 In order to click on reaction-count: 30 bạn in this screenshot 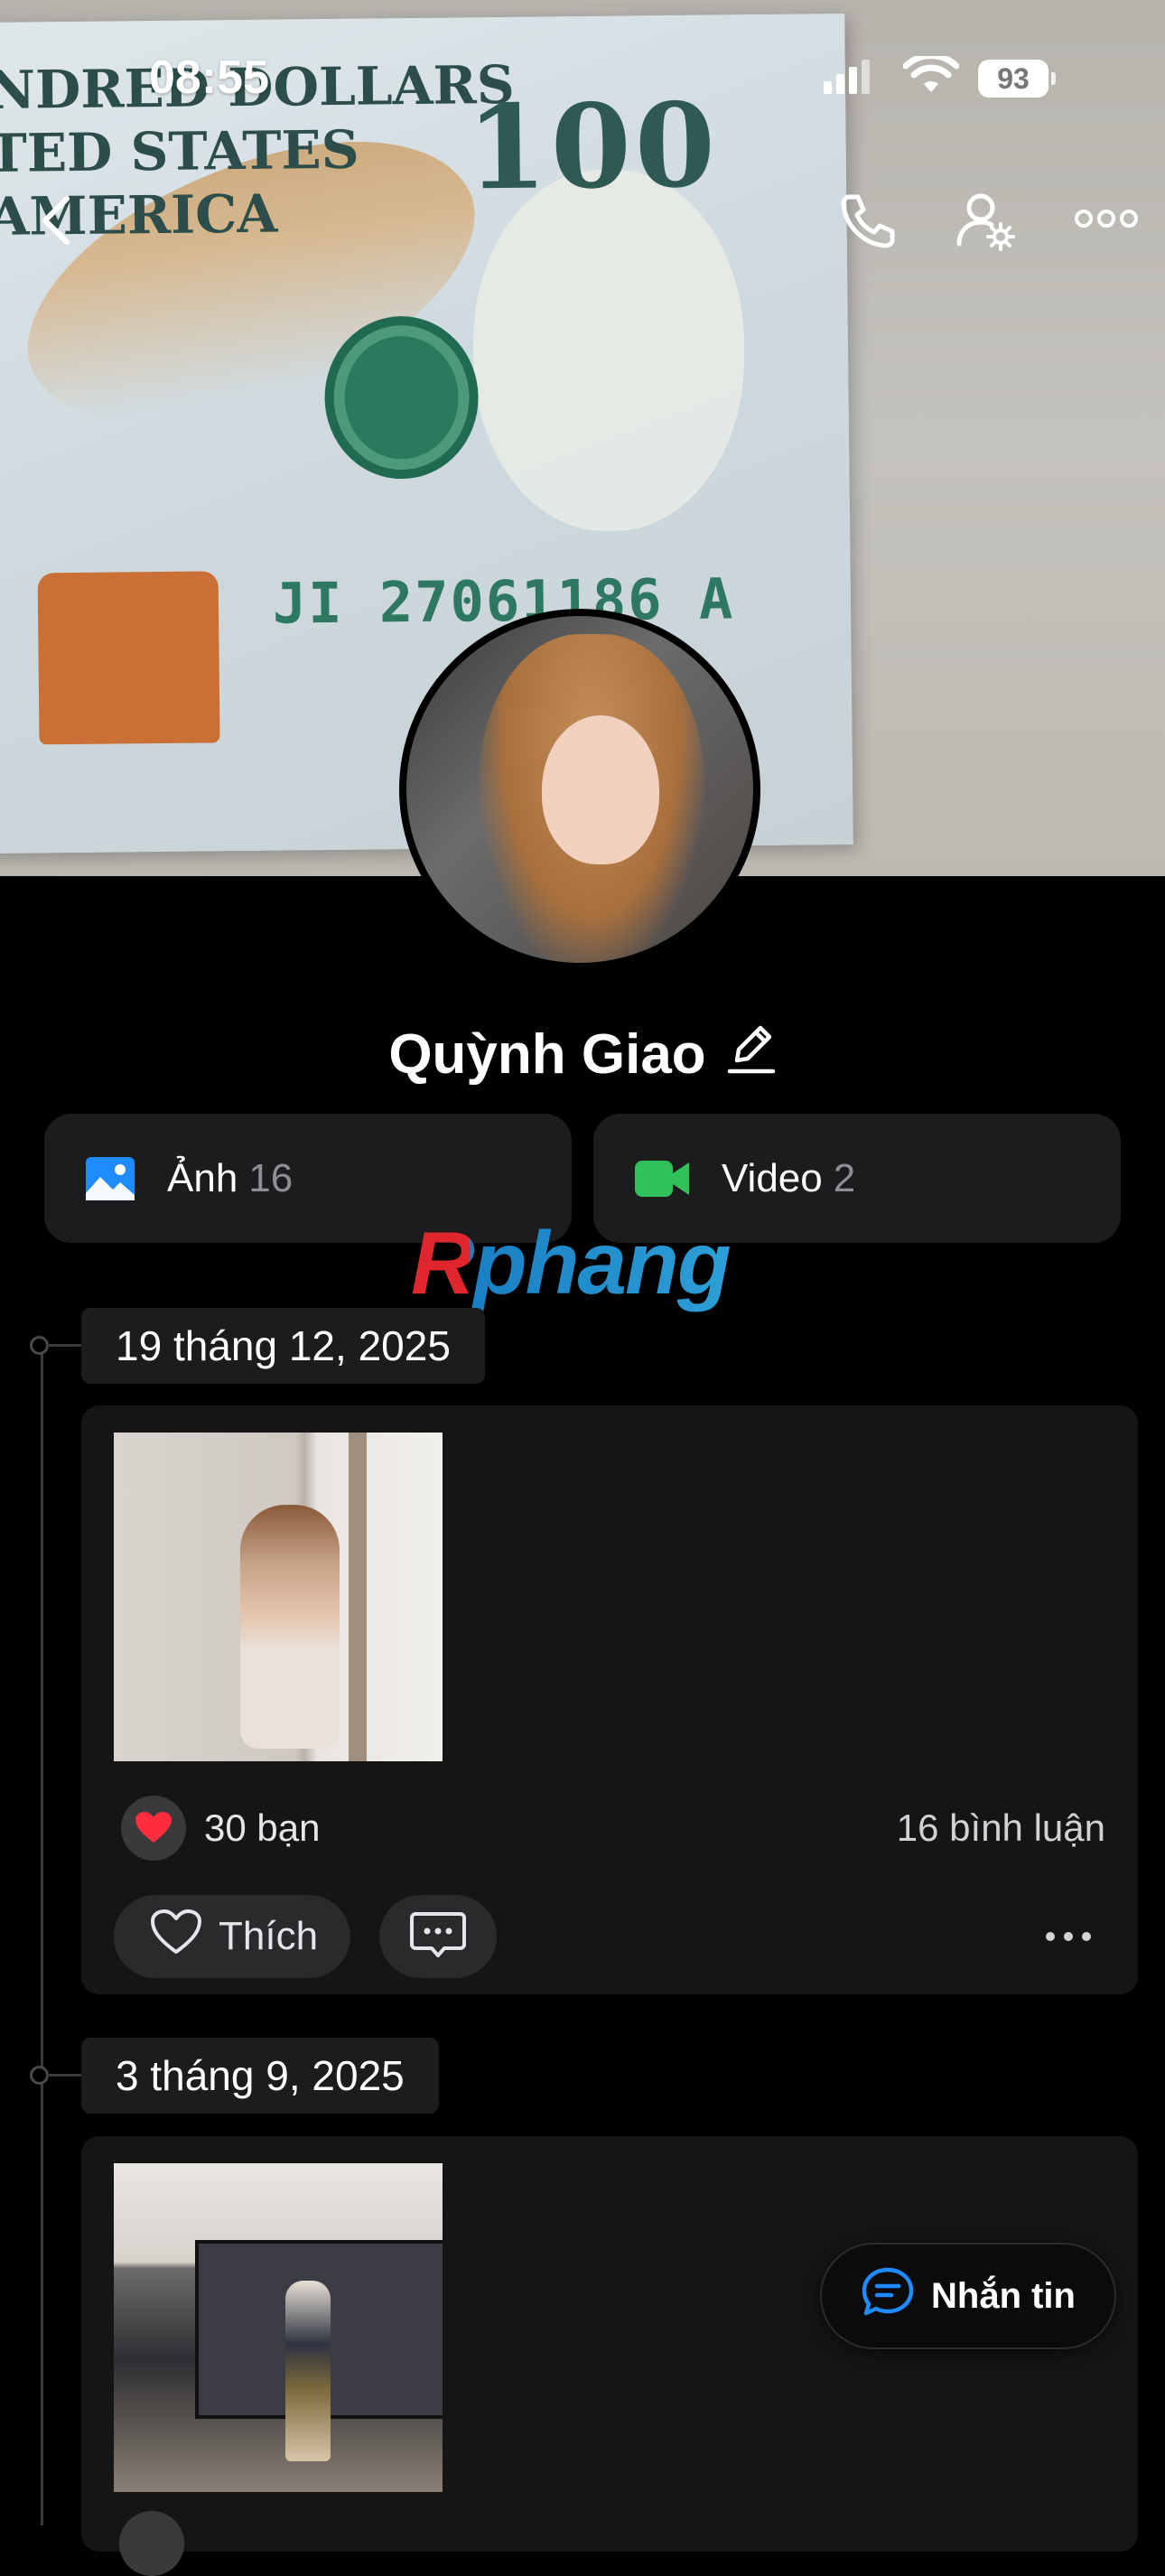, I will do `click(262, 1828)`.